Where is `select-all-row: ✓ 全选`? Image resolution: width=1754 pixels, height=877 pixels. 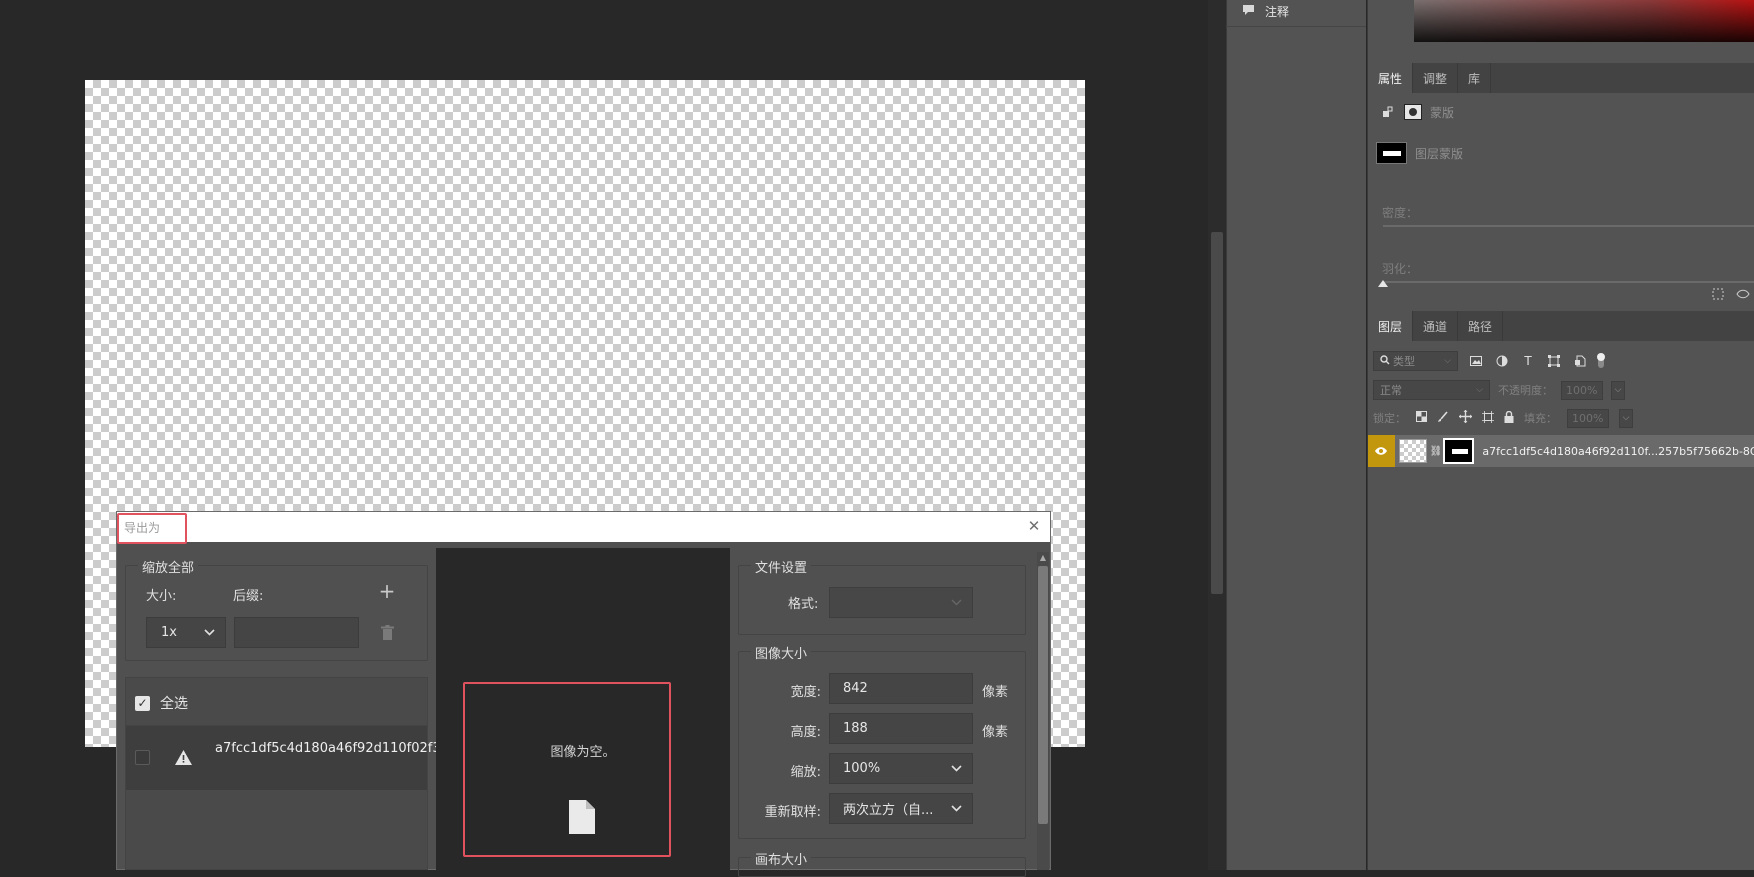
select-all-row: ✓ 全选 is located at coordinates (276, 703).